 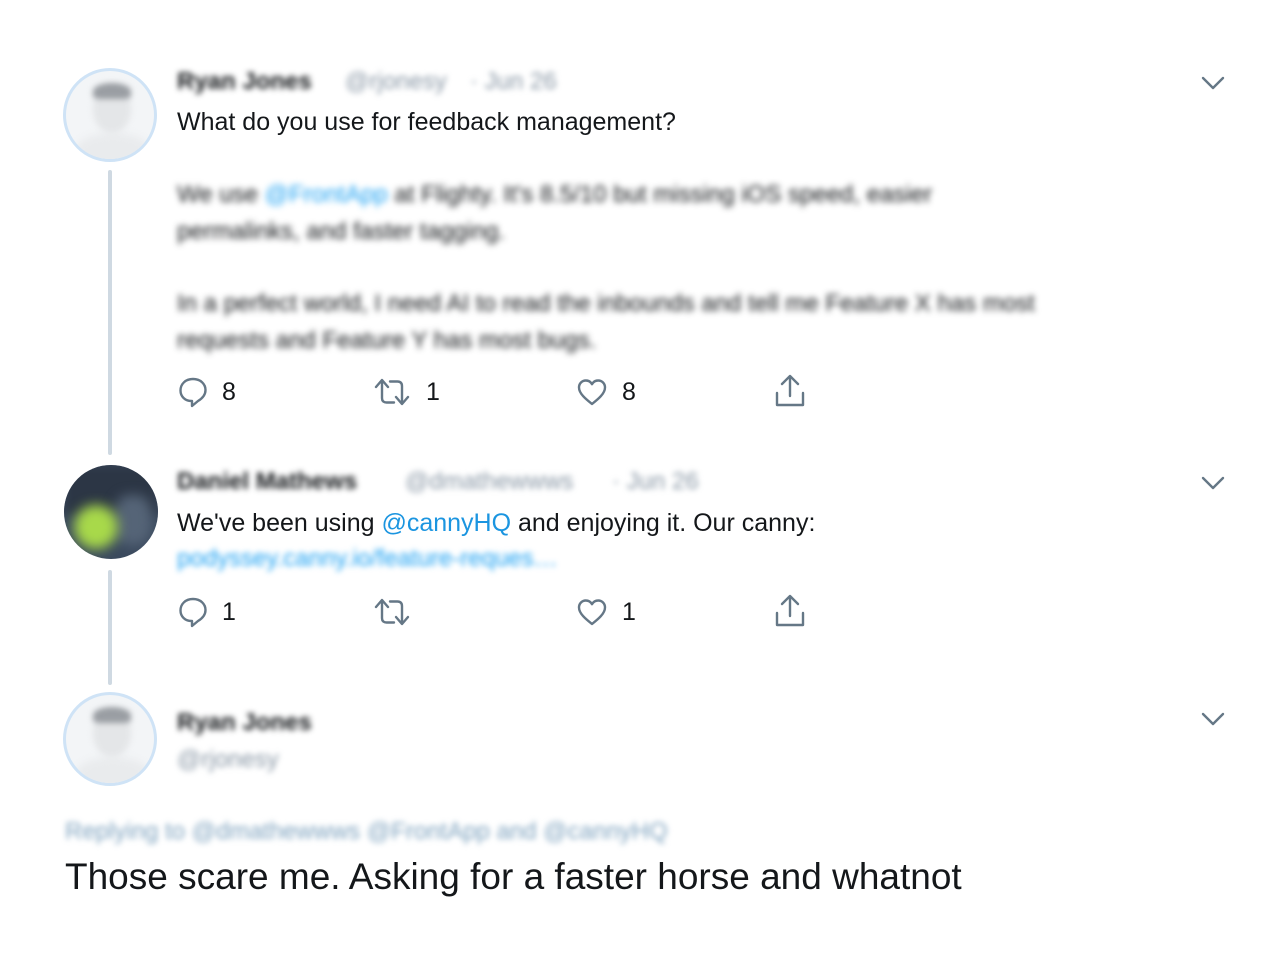 I want to click on tweet-continuation-line: requests and Feature Y has most bugs., so click(x=387, y=340).